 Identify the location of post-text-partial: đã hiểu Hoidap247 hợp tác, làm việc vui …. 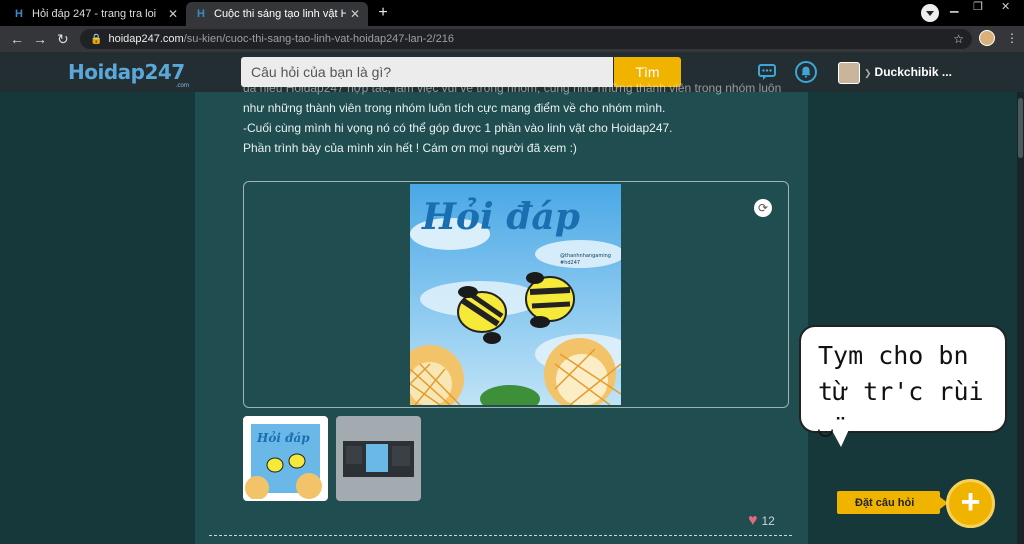
(512, 88).